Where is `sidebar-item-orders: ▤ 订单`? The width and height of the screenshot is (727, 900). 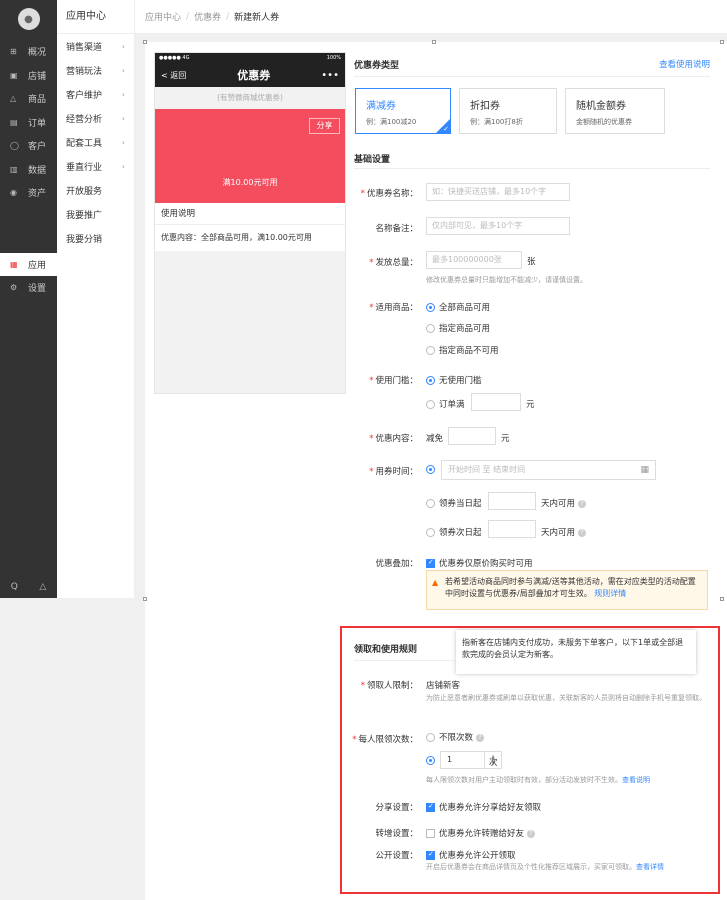
sidebar-item-orders: ▤ 订单 is located at coordinates (28, 123).